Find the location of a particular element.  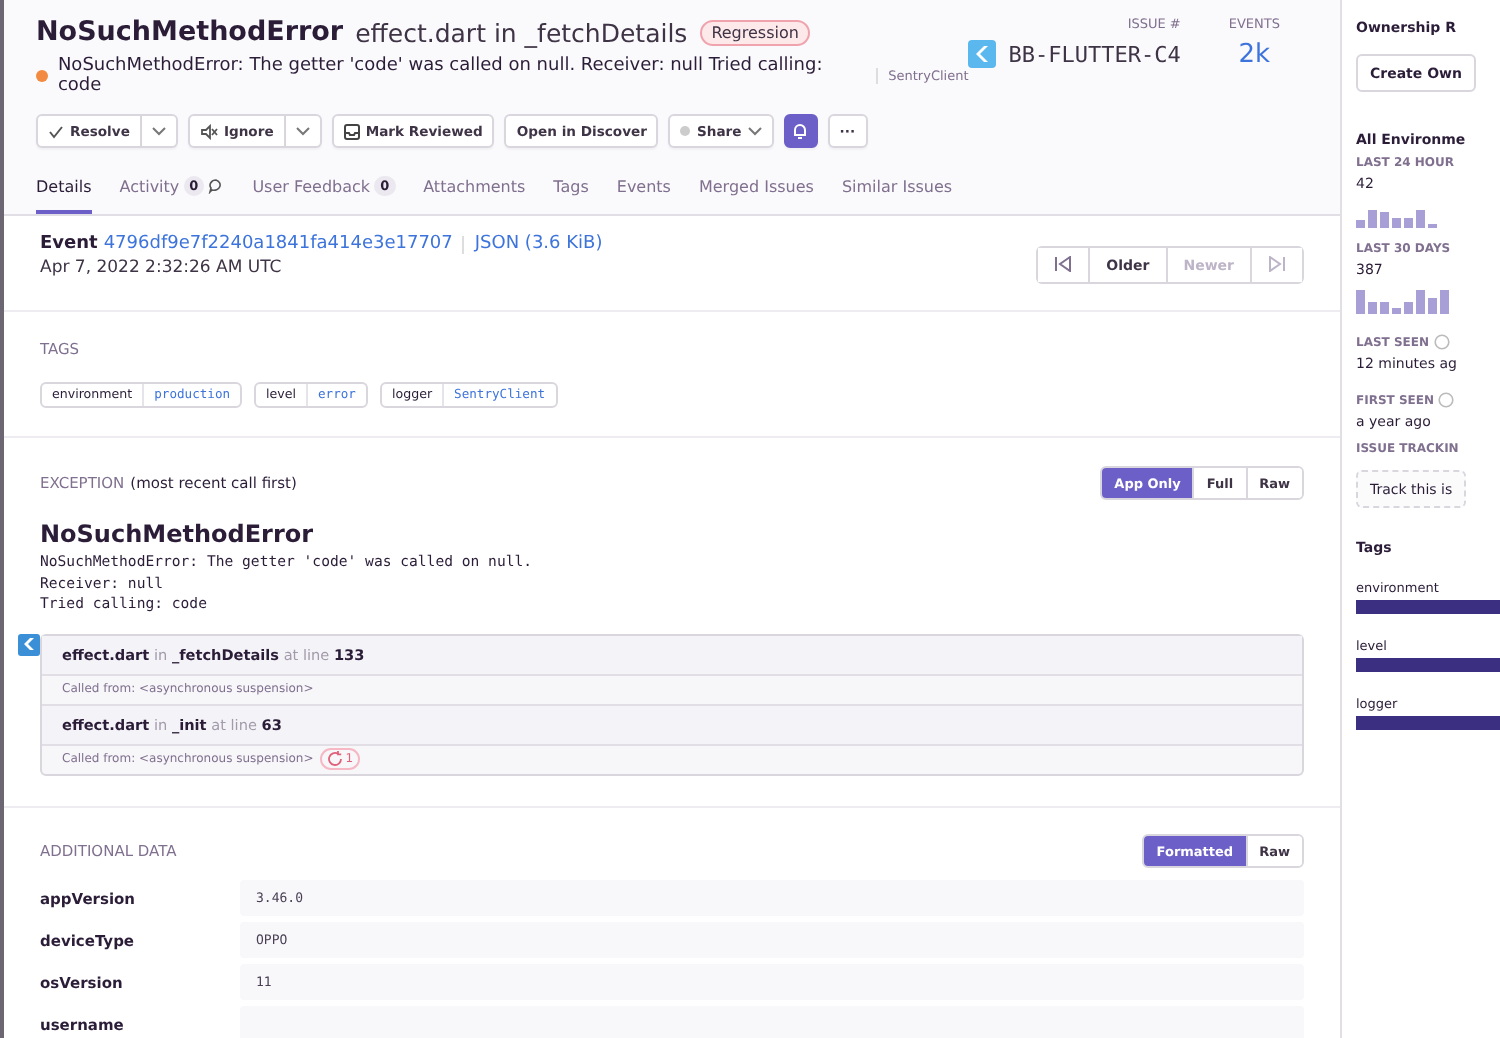

tab: Merged Issues is located at coordinates (756, 191).